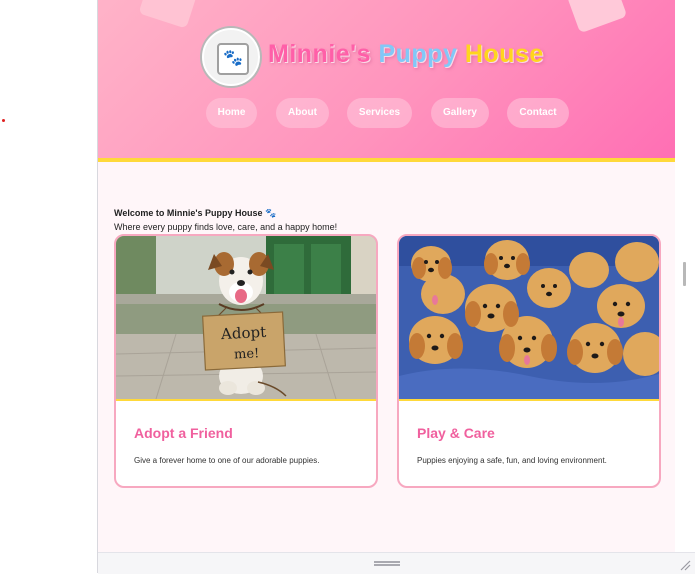 This screenshot has height=574, width=695. Describe the element at coordinates (246, 318) in the screenshot. I see `dog-adopt-me-sign-photo: Adopt me!` at that location.